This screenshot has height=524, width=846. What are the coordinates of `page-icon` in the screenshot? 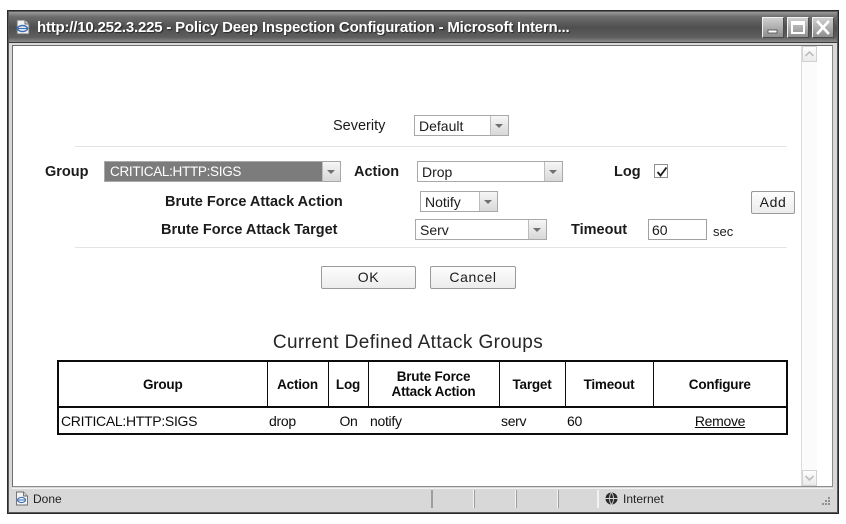 It's located at (22, 498).